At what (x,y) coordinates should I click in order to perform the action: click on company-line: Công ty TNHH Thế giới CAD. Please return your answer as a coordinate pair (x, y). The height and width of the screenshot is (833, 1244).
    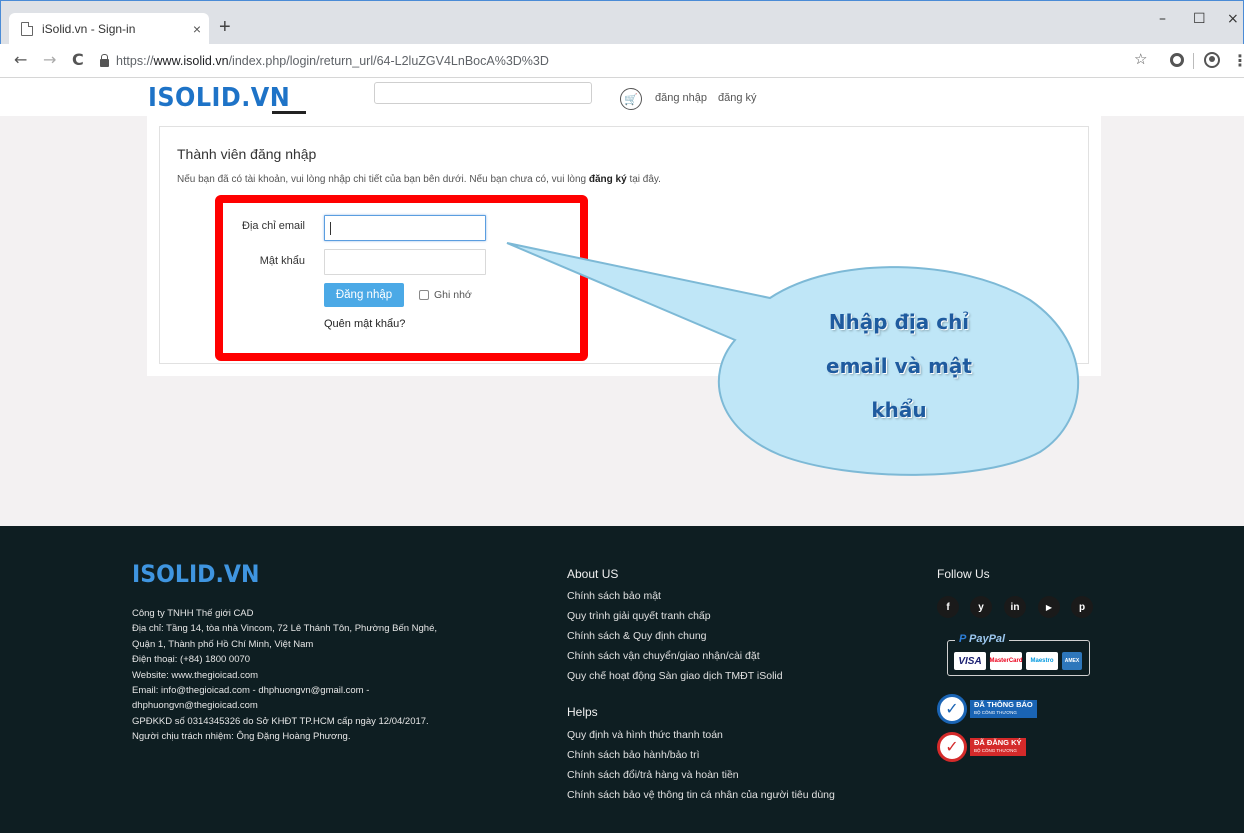
    Looking at the image, I should click on (193, 613).